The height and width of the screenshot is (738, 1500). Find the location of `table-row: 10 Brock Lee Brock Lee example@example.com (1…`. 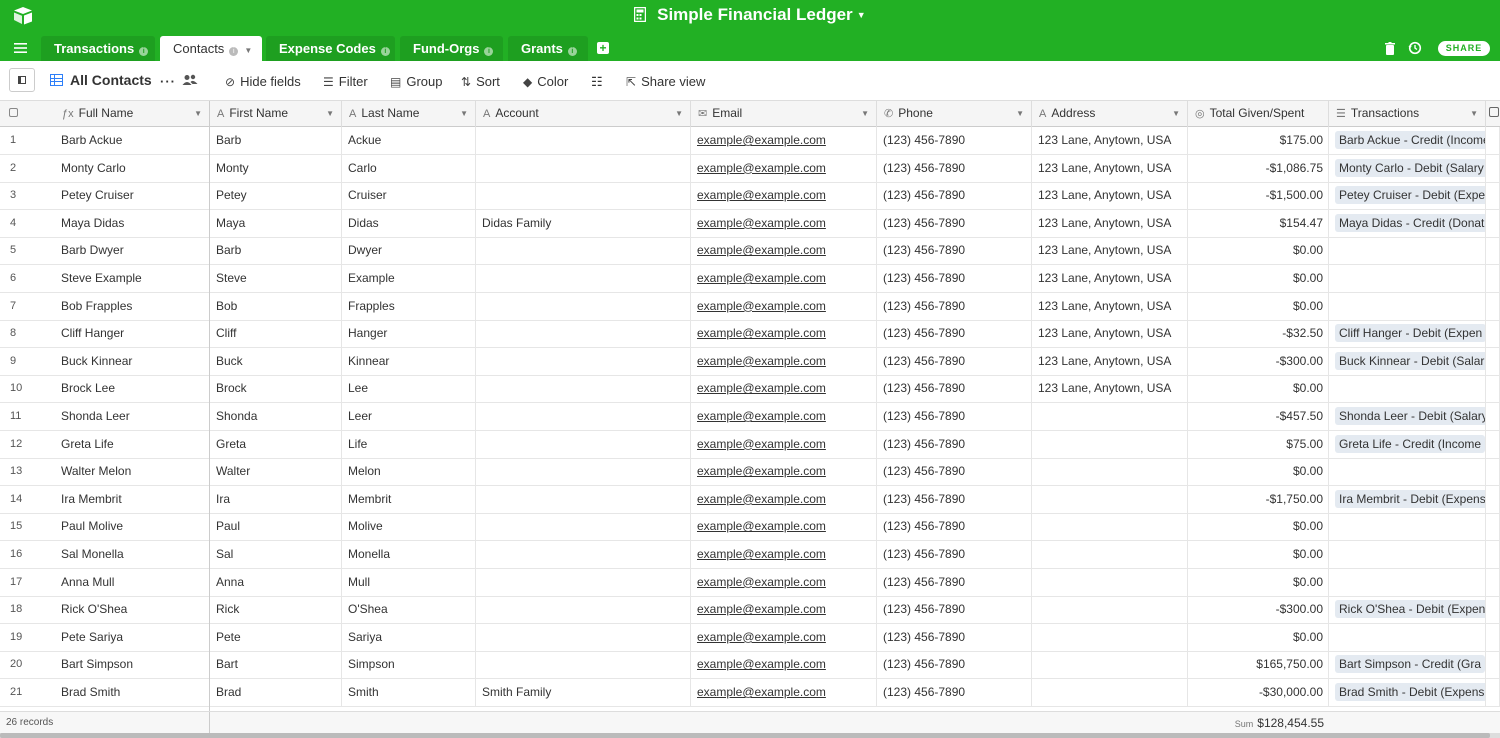

table-row: 10 Brock Lee Brock Lee example@example.com (1… is located at coordinates (750, 389).